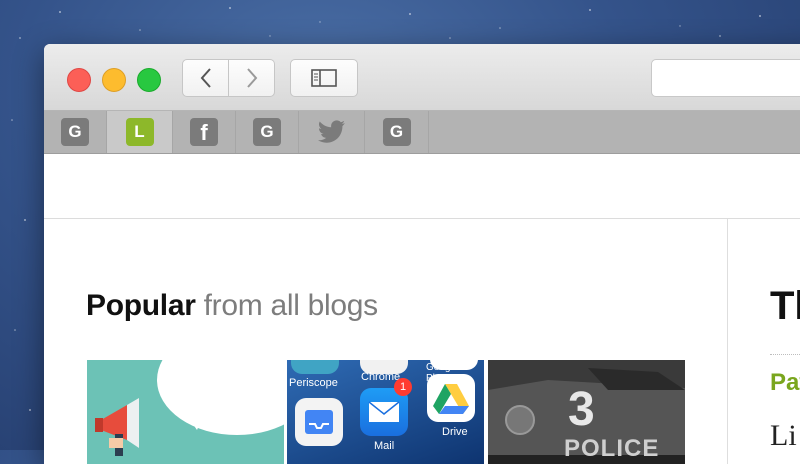  Describe the element at coordinates (422, 77) in the screenshot. I see `browser-toolbar` at that location.